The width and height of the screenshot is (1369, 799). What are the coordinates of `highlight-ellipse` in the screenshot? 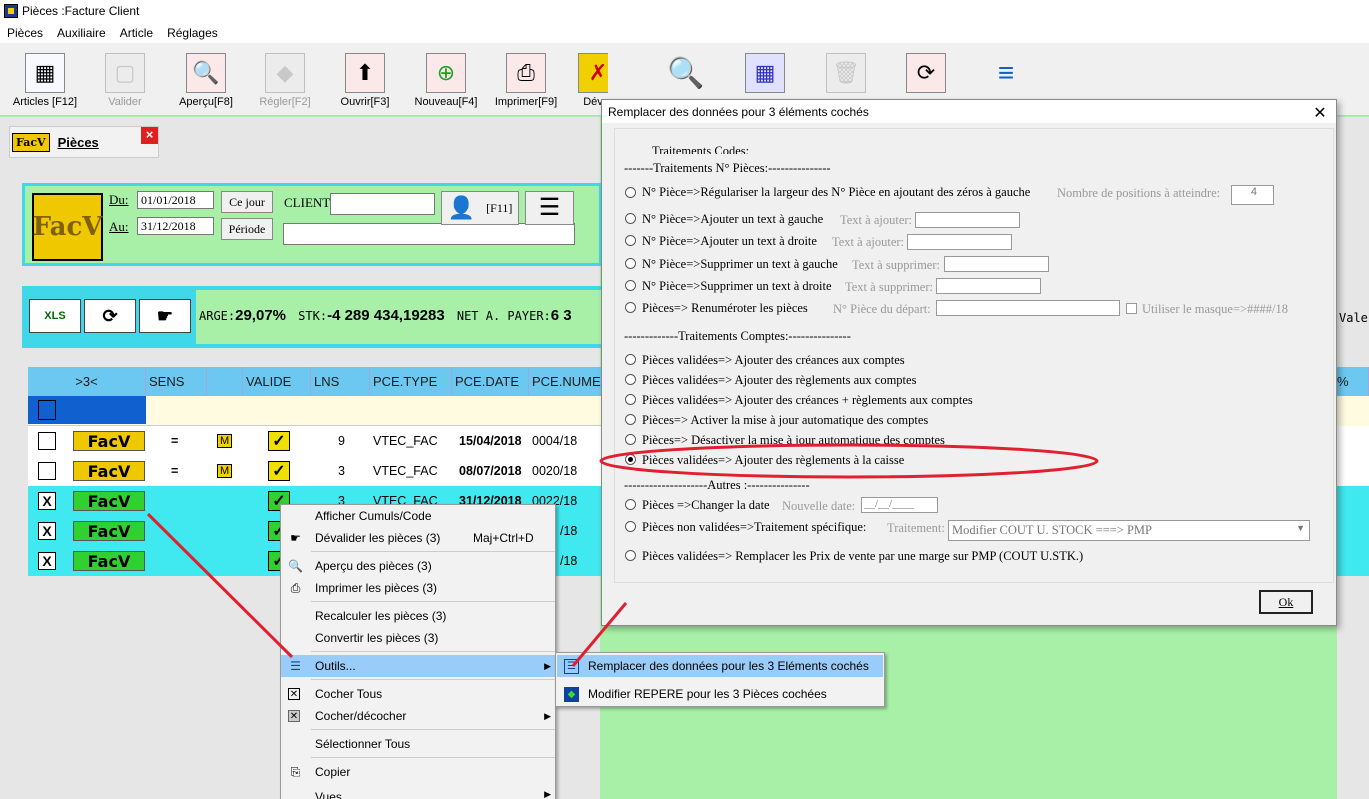 It's located at (849, 461).